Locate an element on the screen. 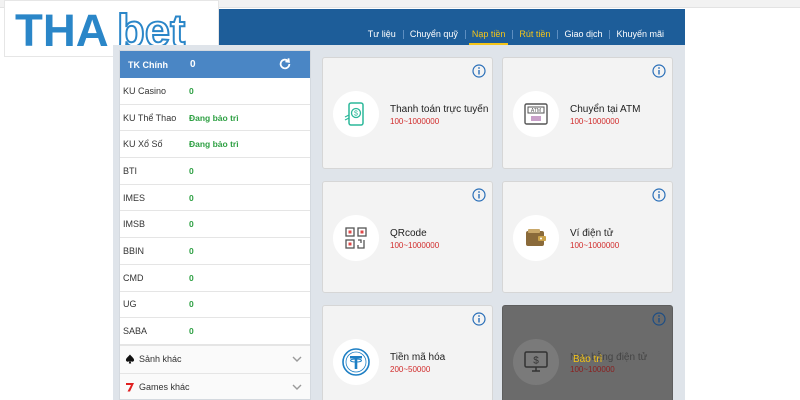 Image resolution: width=800 pixels, height=400 pixels. more-halls-toggle: Sảnh khác is located at coordinates (215, 358).